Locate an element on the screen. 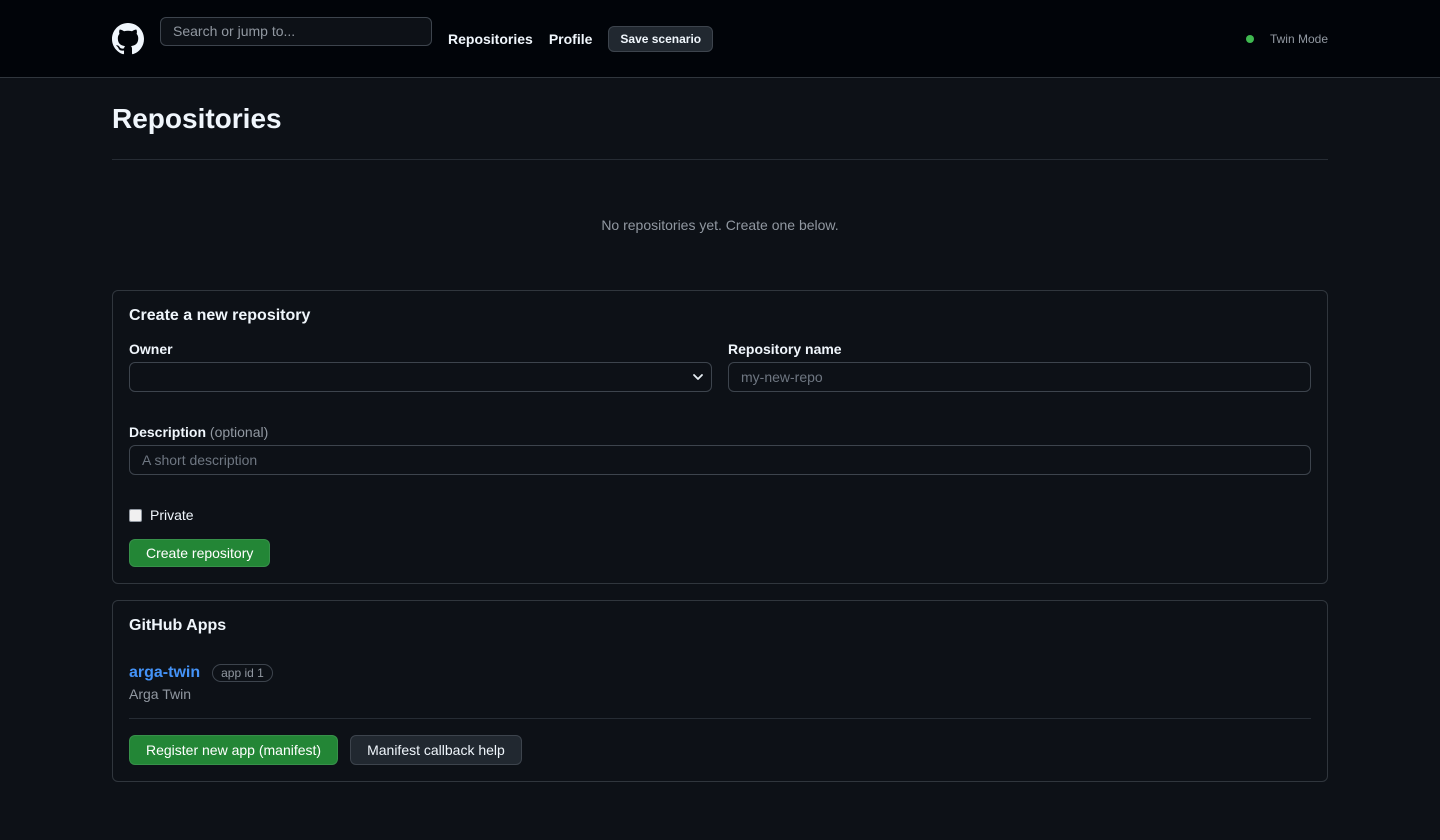 This screenshot has width=1440, height=840. private-row: Private is located at coordinates (720, 515).